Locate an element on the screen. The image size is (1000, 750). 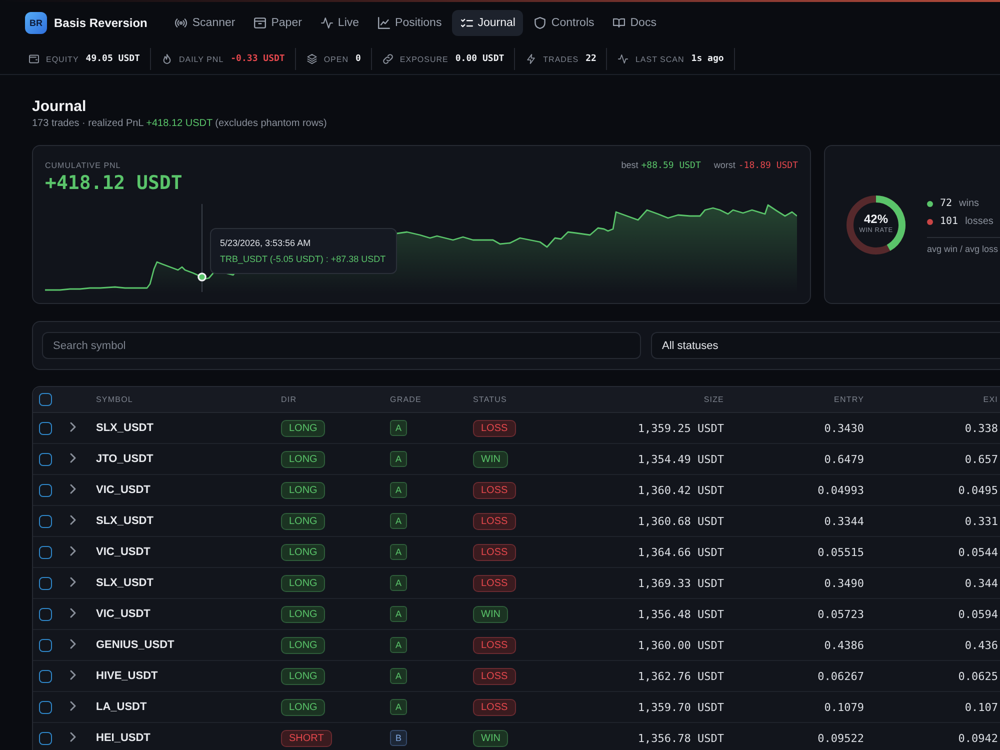
win-rate-value: 42% is located at coordinates (876, 219).